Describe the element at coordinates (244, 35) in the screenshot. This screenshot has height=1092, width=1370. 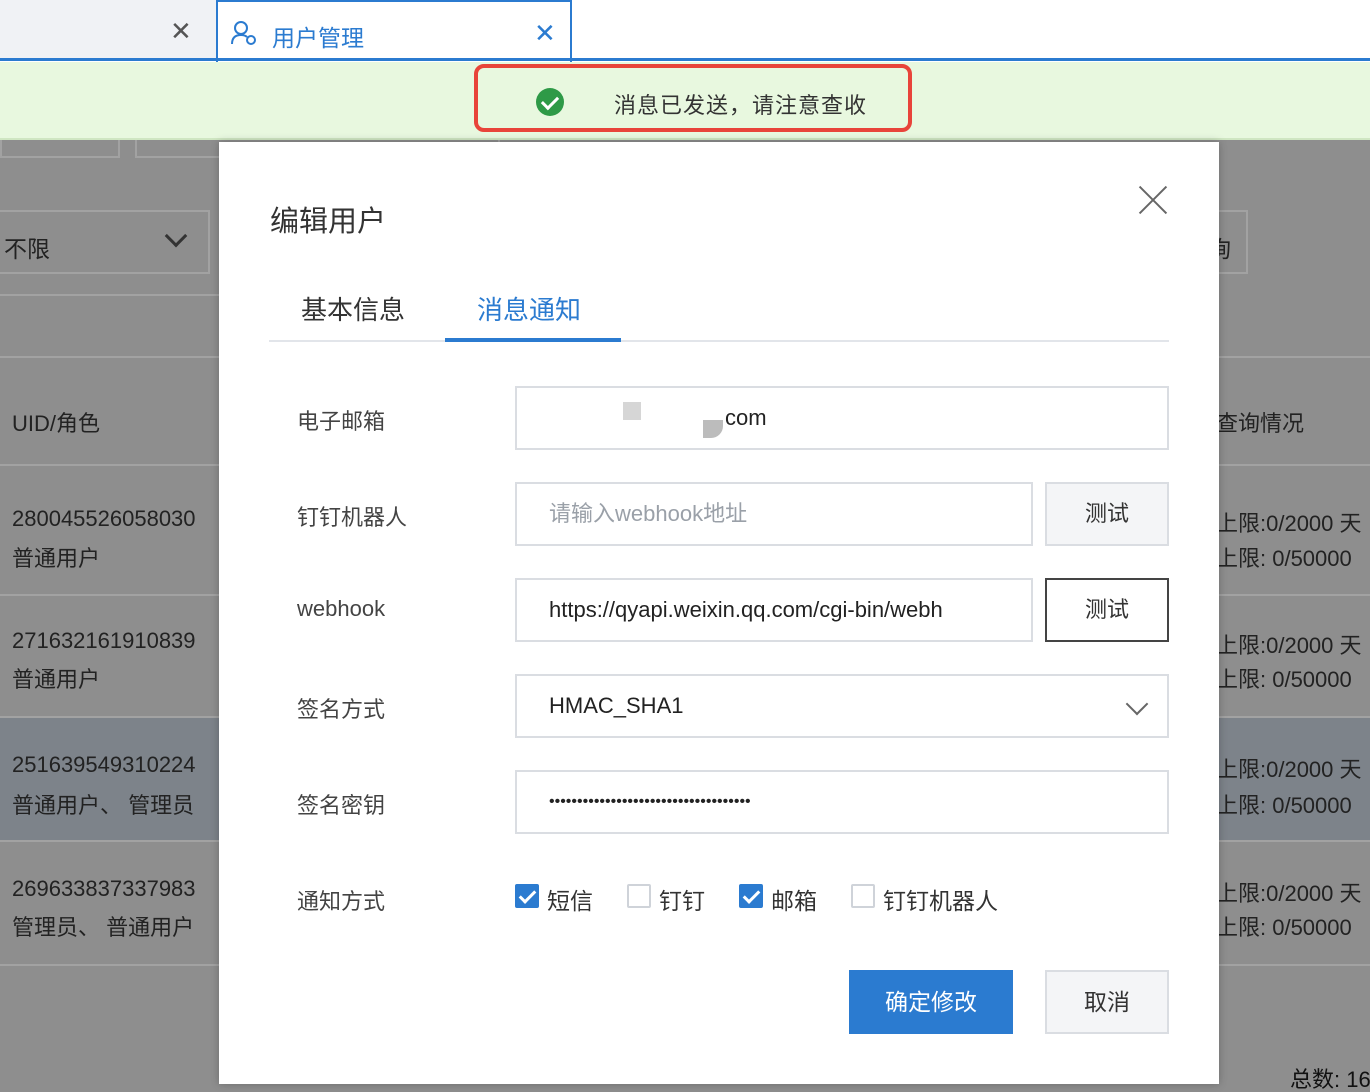
I see `user-settings-icon` at that location.